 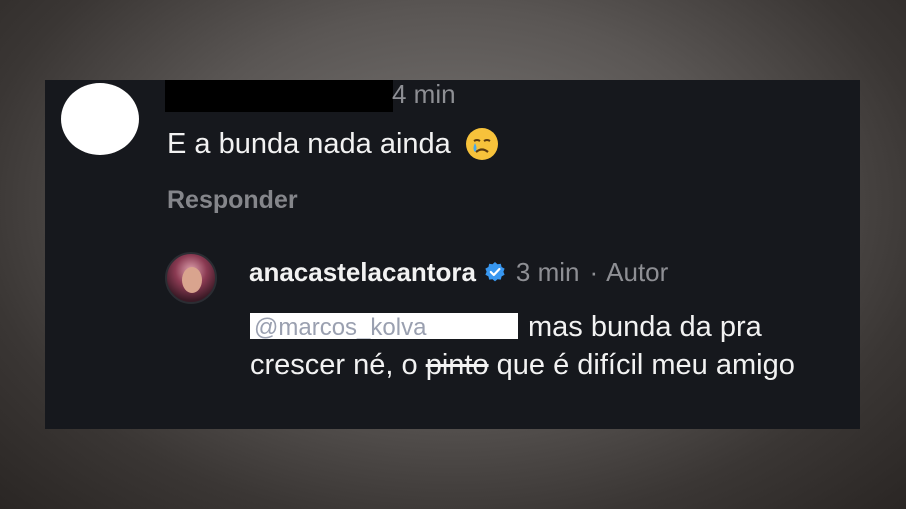 I want to click on author-label: Autor, so click(x=637, y=272).